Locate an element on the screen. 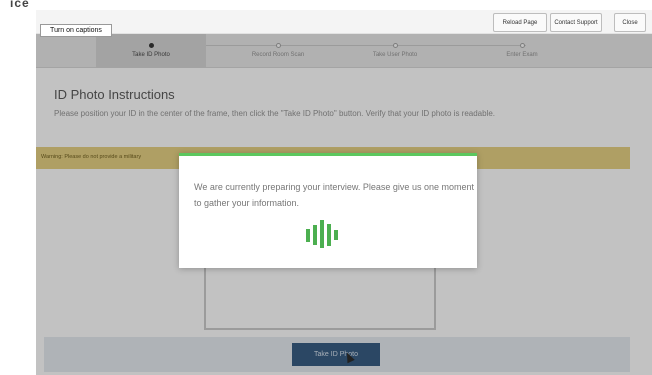  loading-bars-icon is located at coordinates (328, 234).